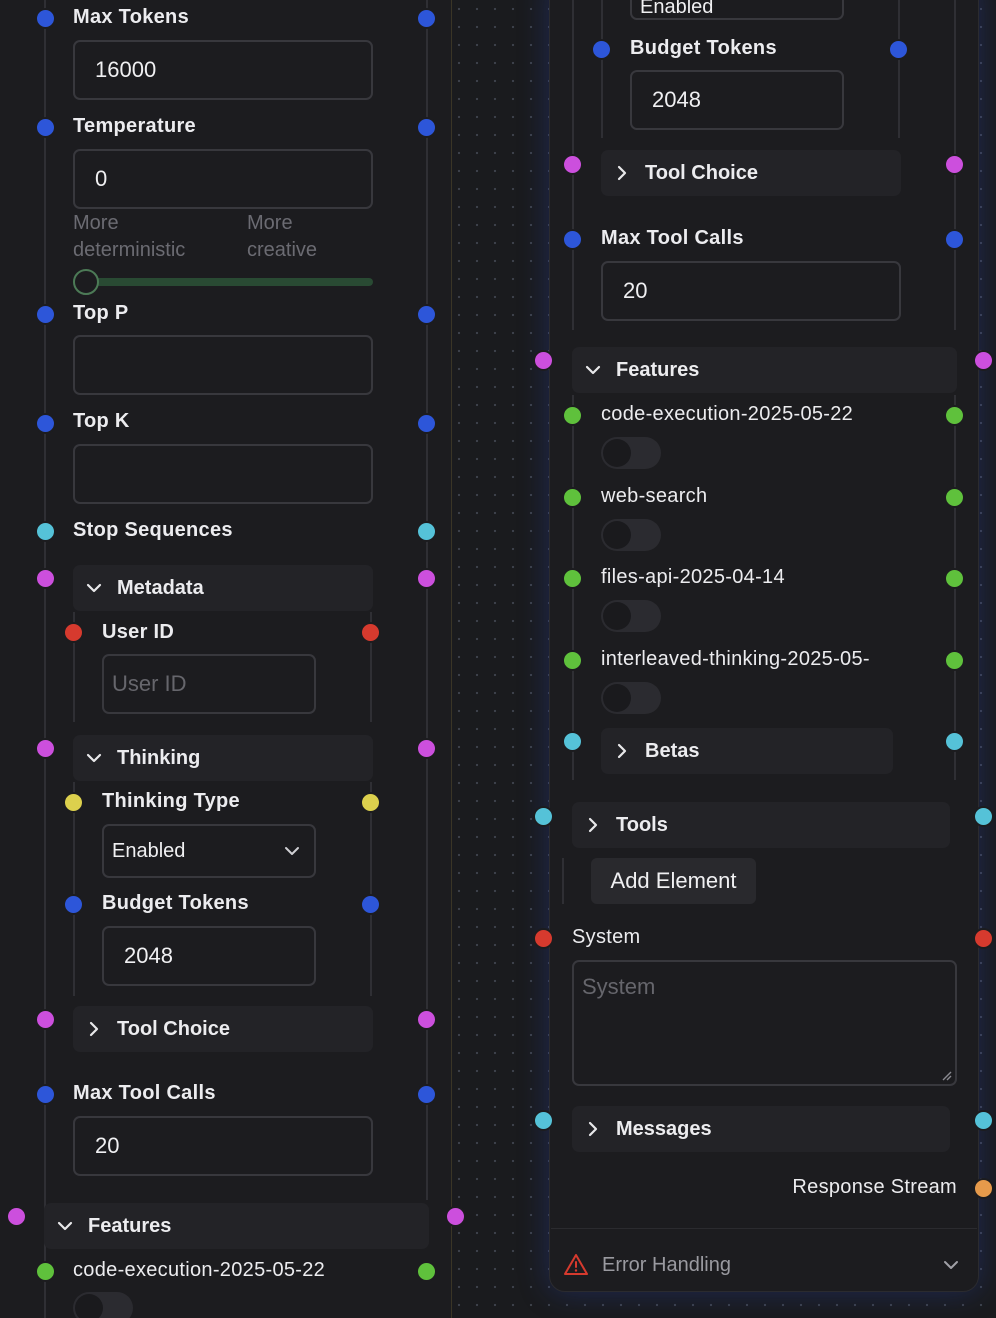 The image size is (996, 1318). Describe the element at coordinates (983, 1188) in the screenshot. I see `response-stream-output-handle` at that location.